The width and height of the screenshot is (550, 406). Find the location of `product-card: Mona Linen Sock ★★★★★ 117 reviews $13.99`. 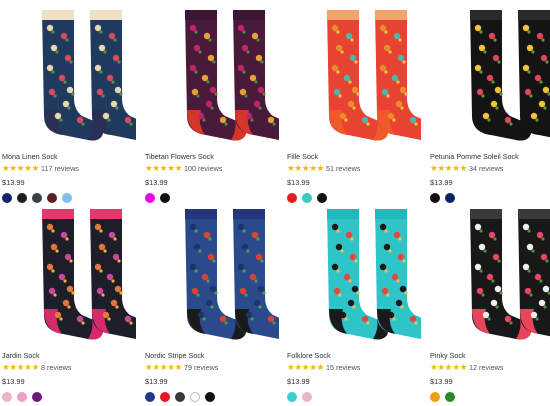

product-card: Mona Linen Sock ★★★★★ 117 reviews $13.99 is located at coordinates (69, 104).